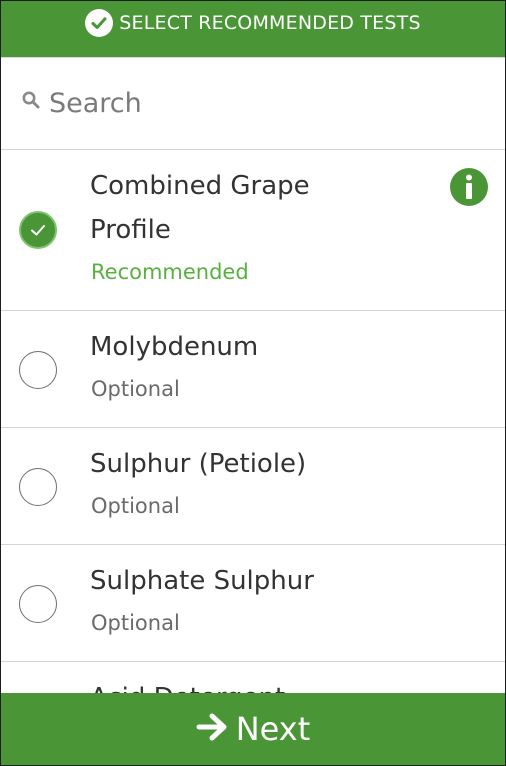  Describe the element at coordinates (99, 23) in the screenshot. I see `check-circle-icon` at that location.